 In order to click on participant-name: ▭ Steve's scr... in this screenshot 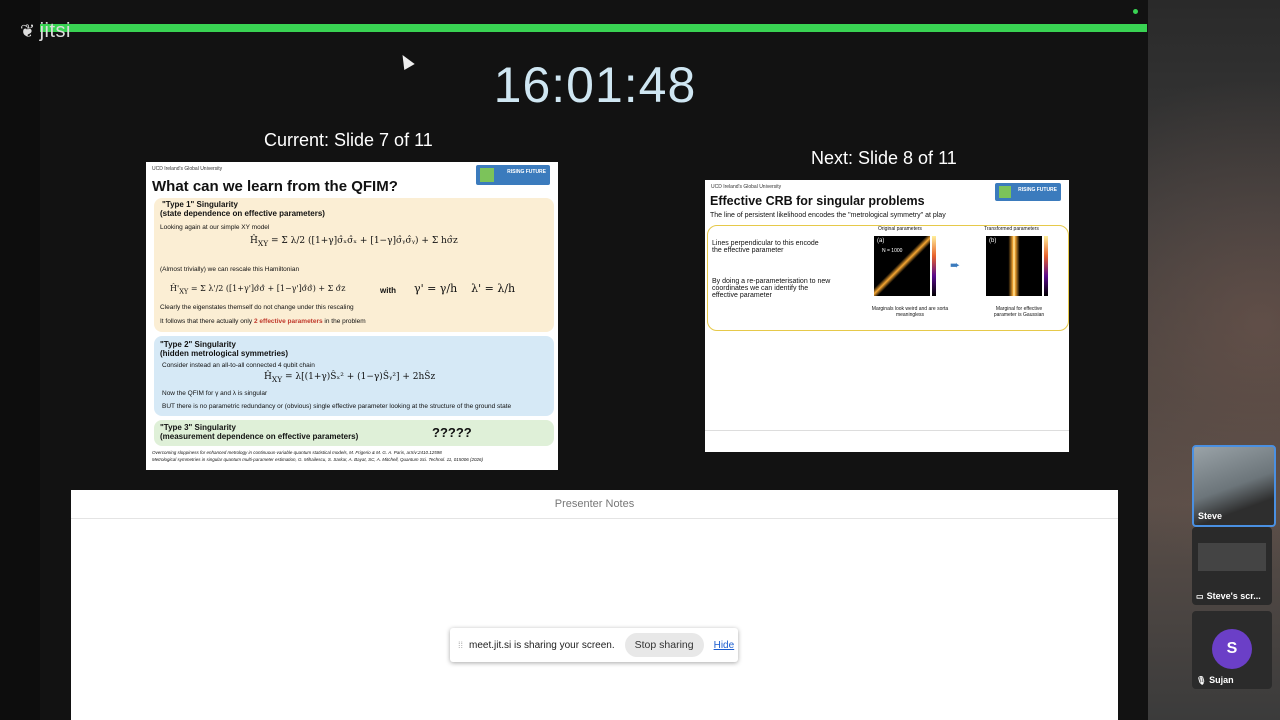, I will do `click(1228, 596)`.